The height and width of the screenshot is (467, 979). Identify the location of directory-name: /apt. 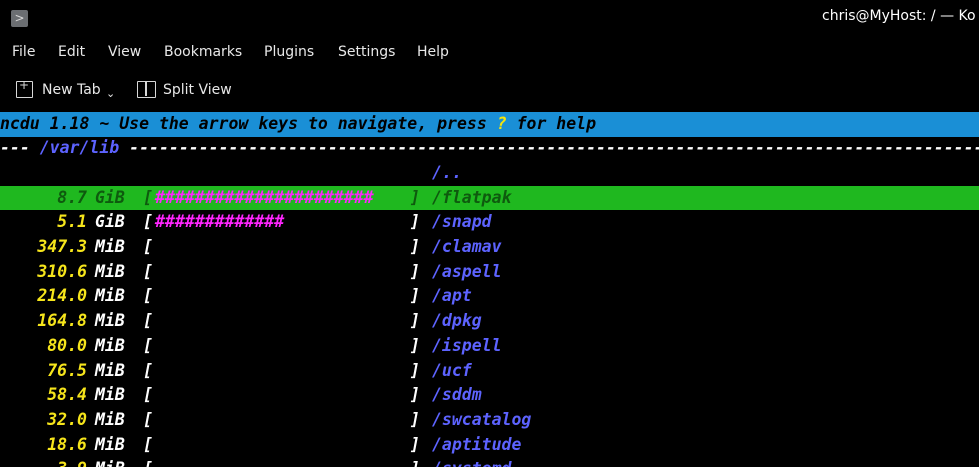
(452, 296).